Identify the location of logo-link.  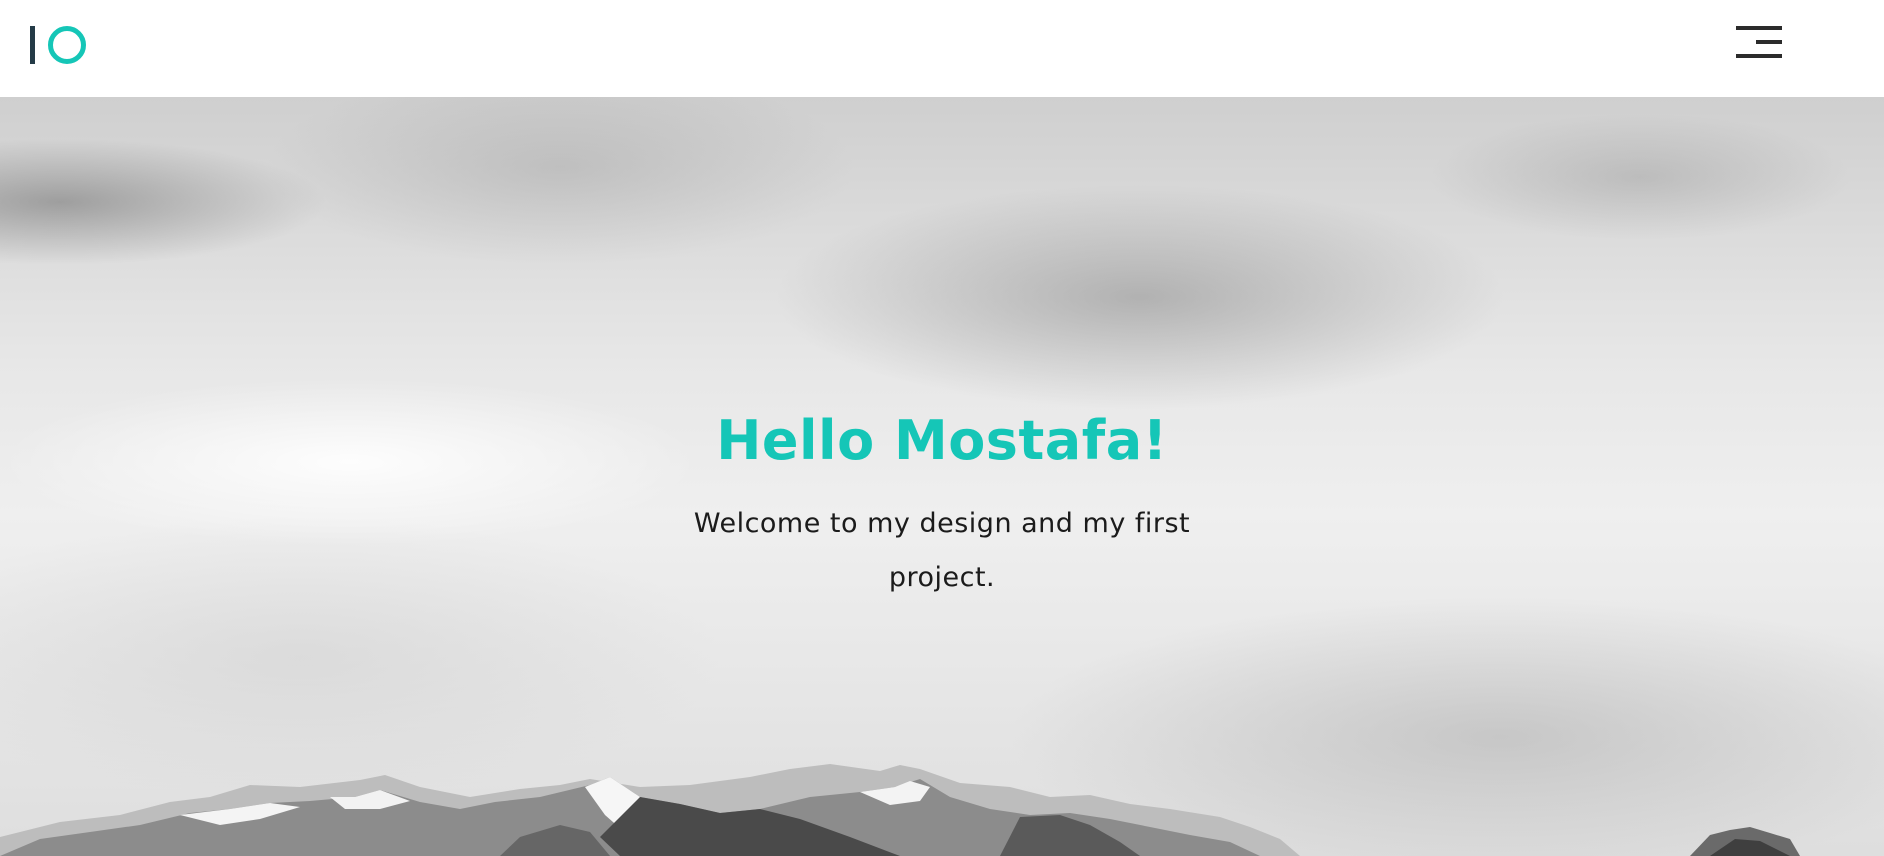
(60, 46).